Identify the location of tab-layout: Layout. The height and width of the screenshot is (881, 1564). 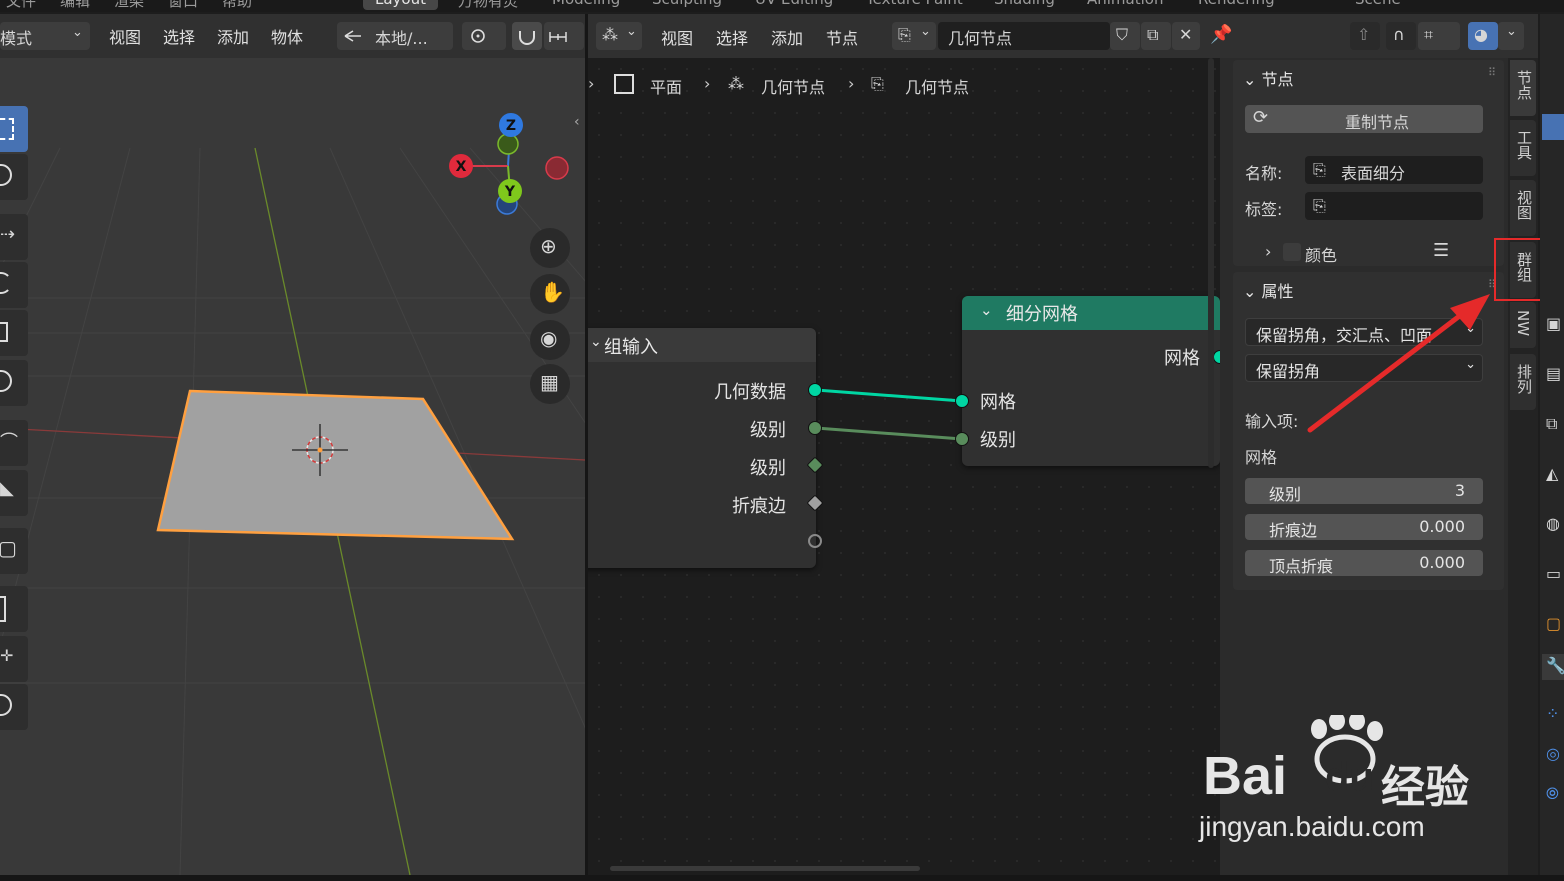
(400, 5).